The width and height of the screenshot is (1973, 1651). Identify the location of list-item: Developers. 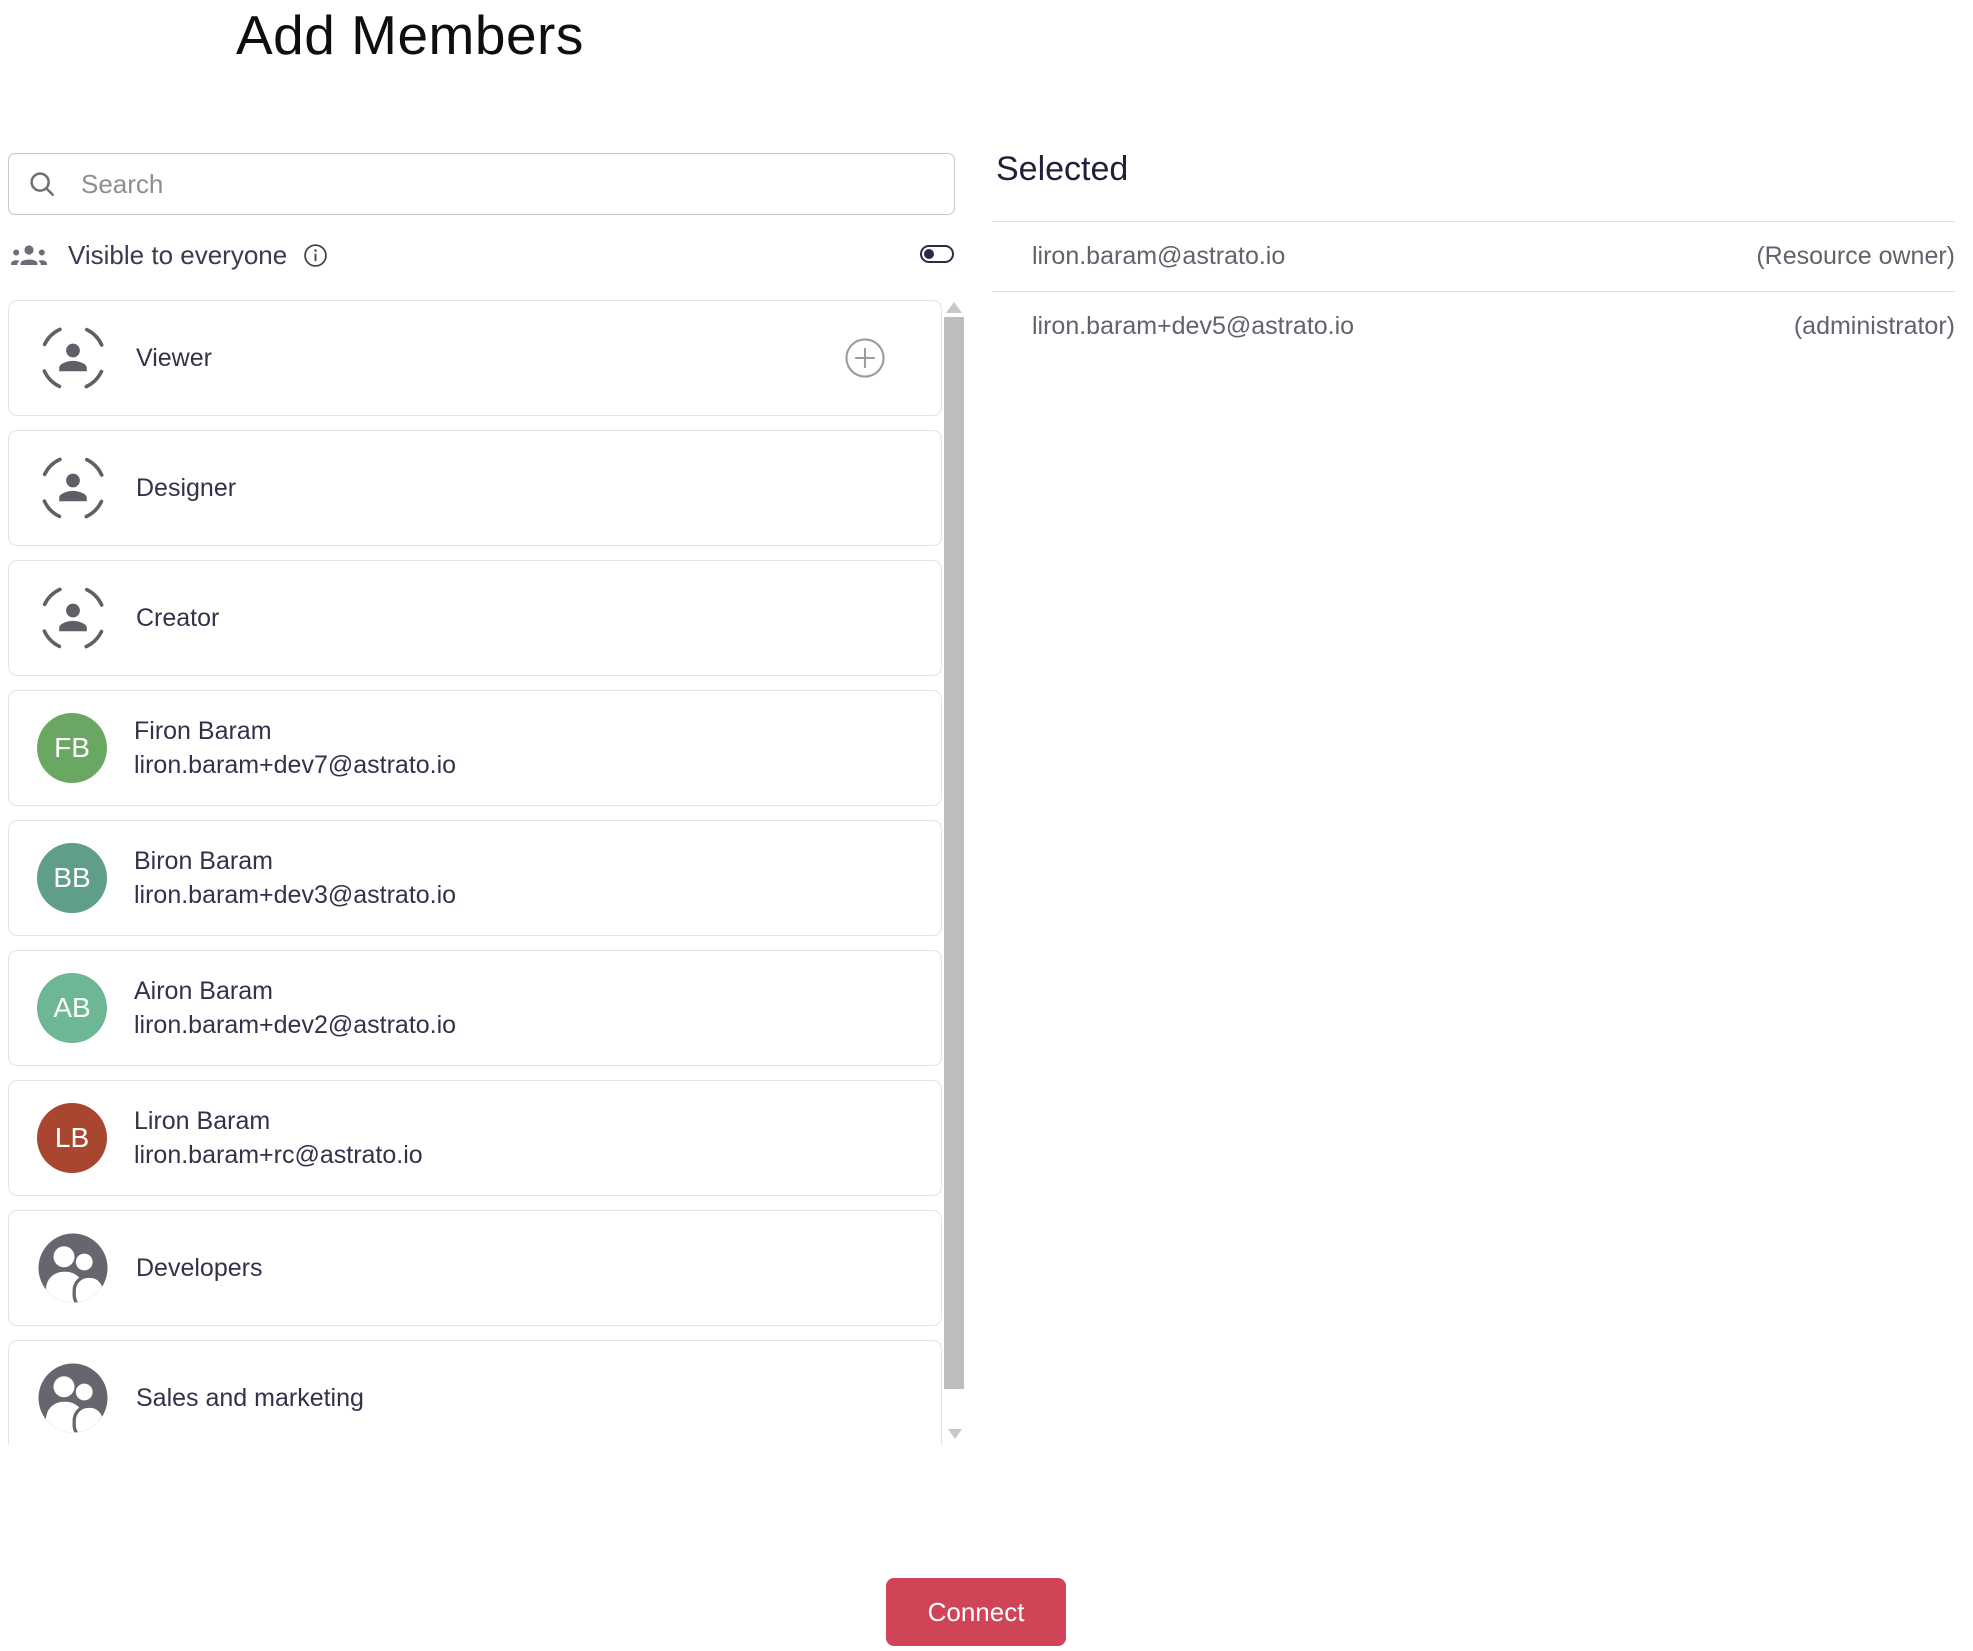
(475, 1268).